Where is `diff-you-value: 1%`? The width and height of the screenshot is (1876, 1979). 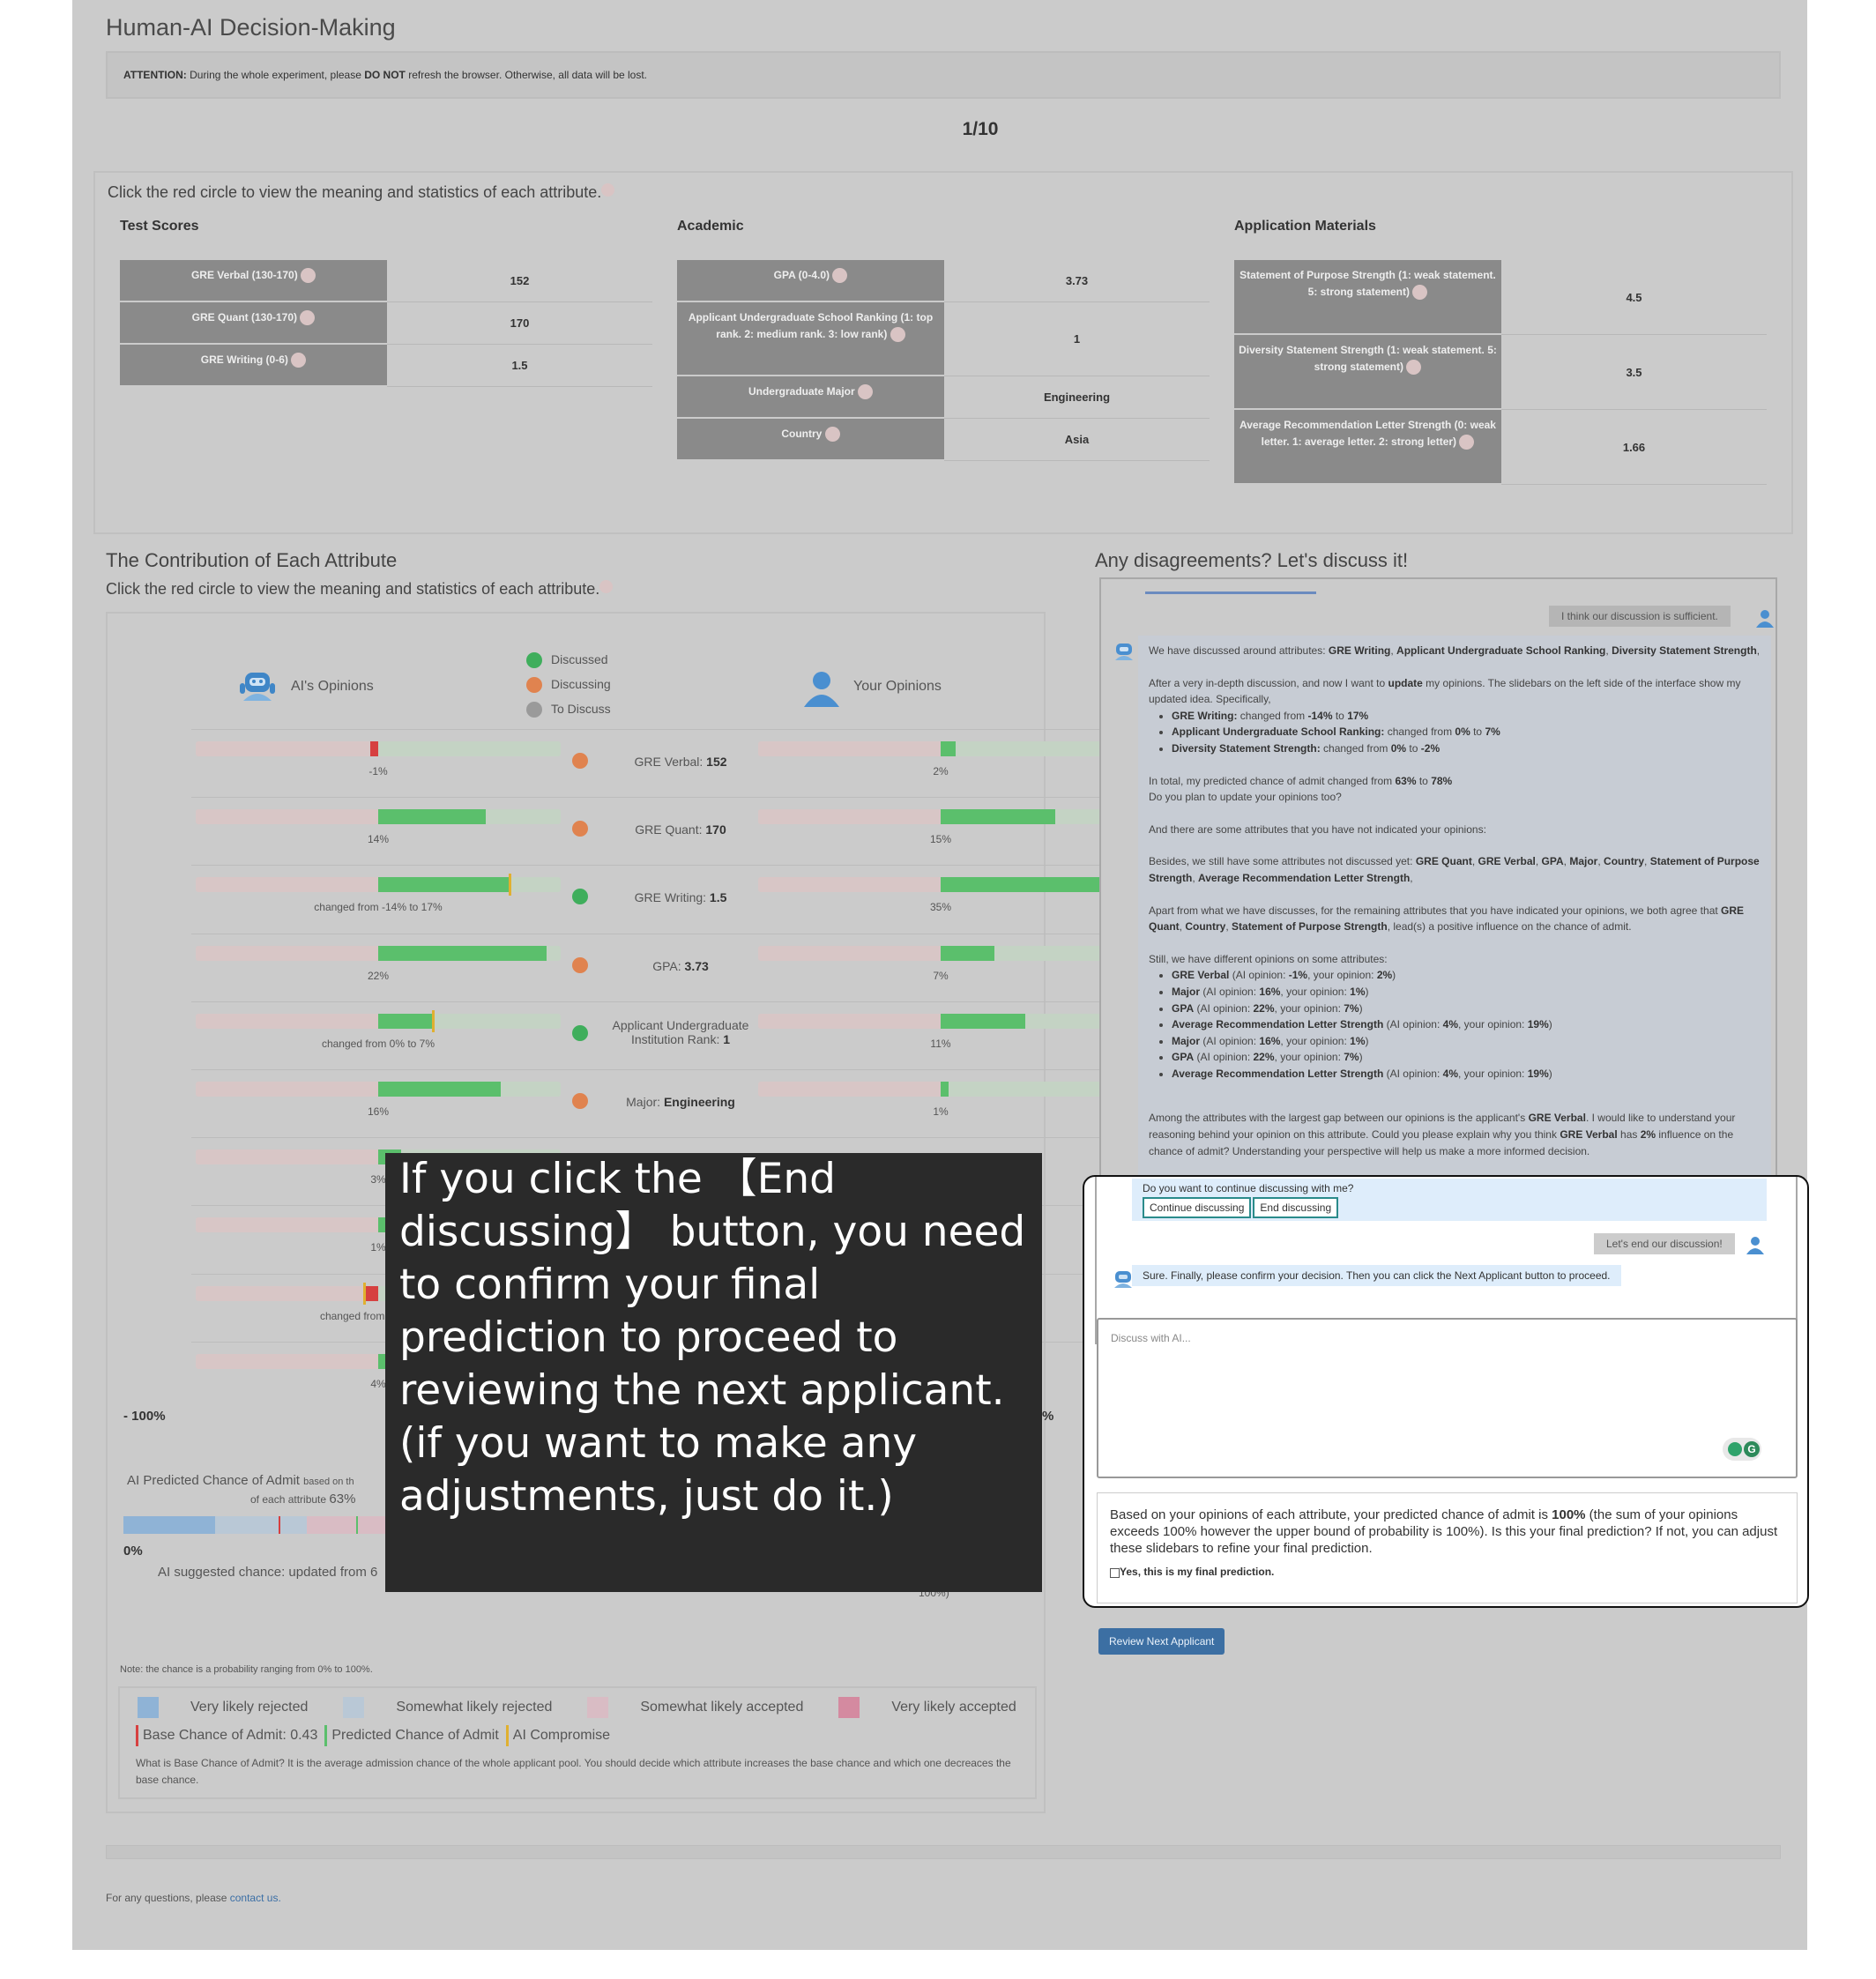
diff-you-value: 1% is located at coordinates (1358, 1040).